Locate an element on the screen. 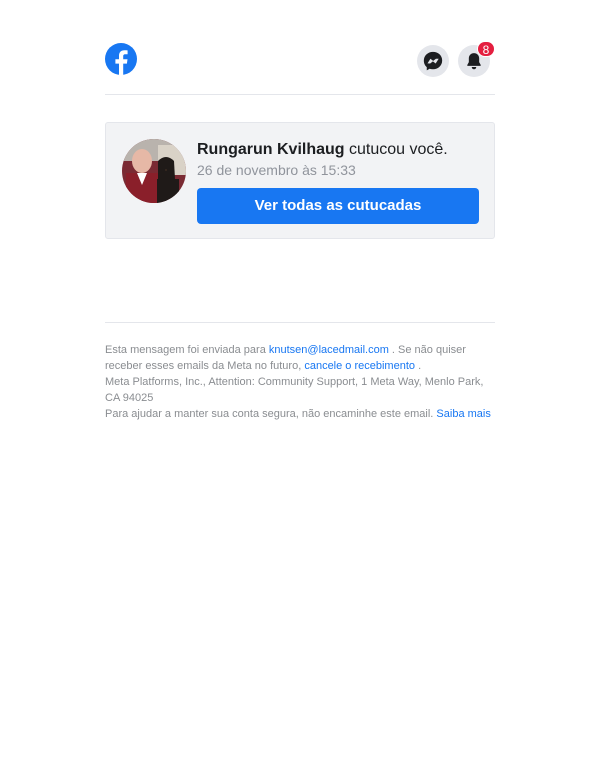 The image size is (600, 768). messenger-icon is located at coordinates (433, 61).